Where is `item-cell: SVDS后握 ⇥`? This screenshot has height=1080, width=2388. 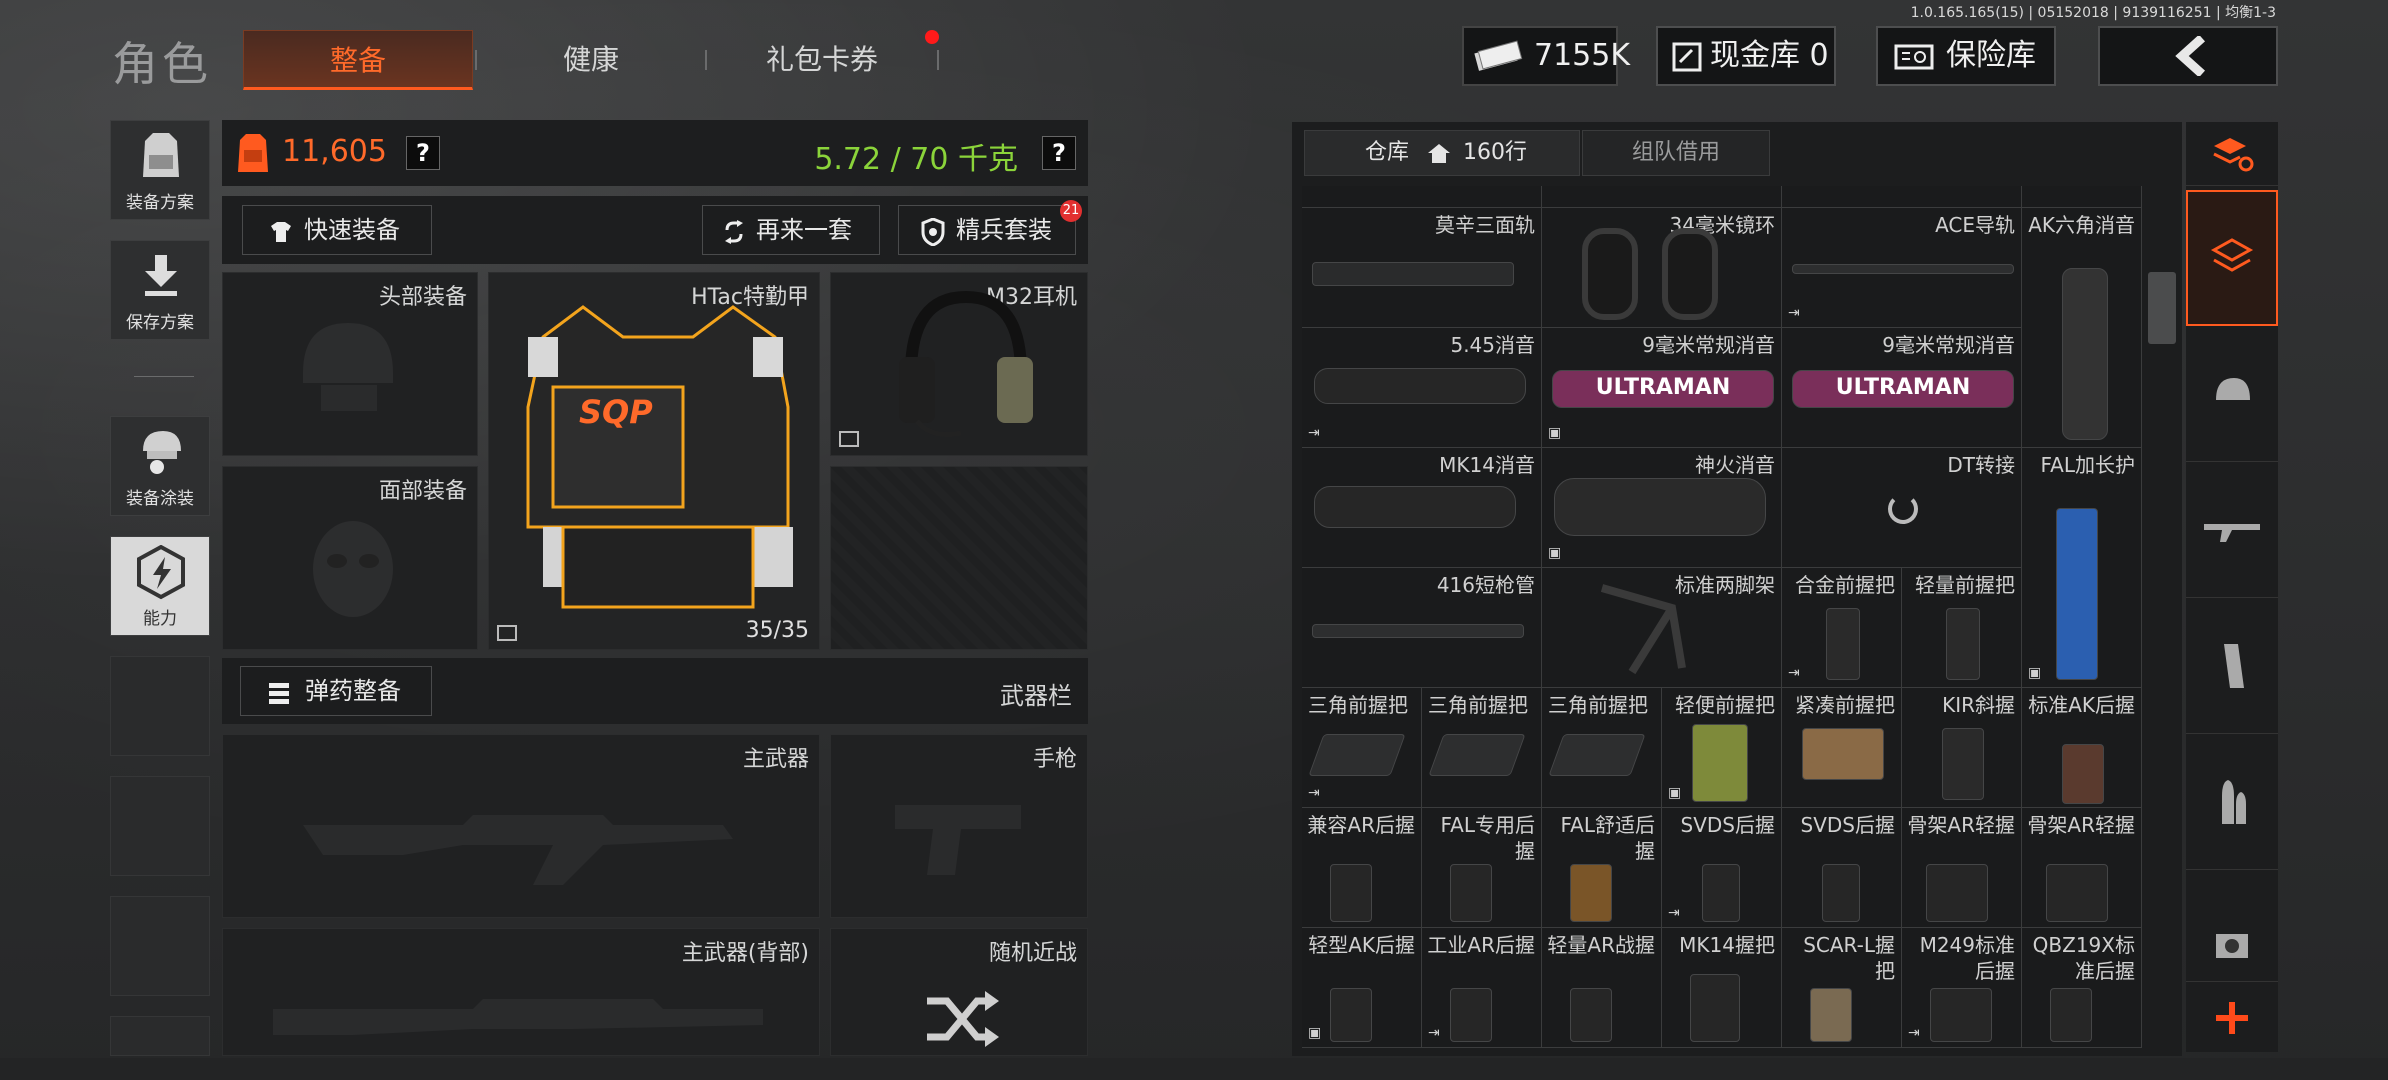 item-cell: SVDS后握 ⇥ is located at coordinates (1722, 868).